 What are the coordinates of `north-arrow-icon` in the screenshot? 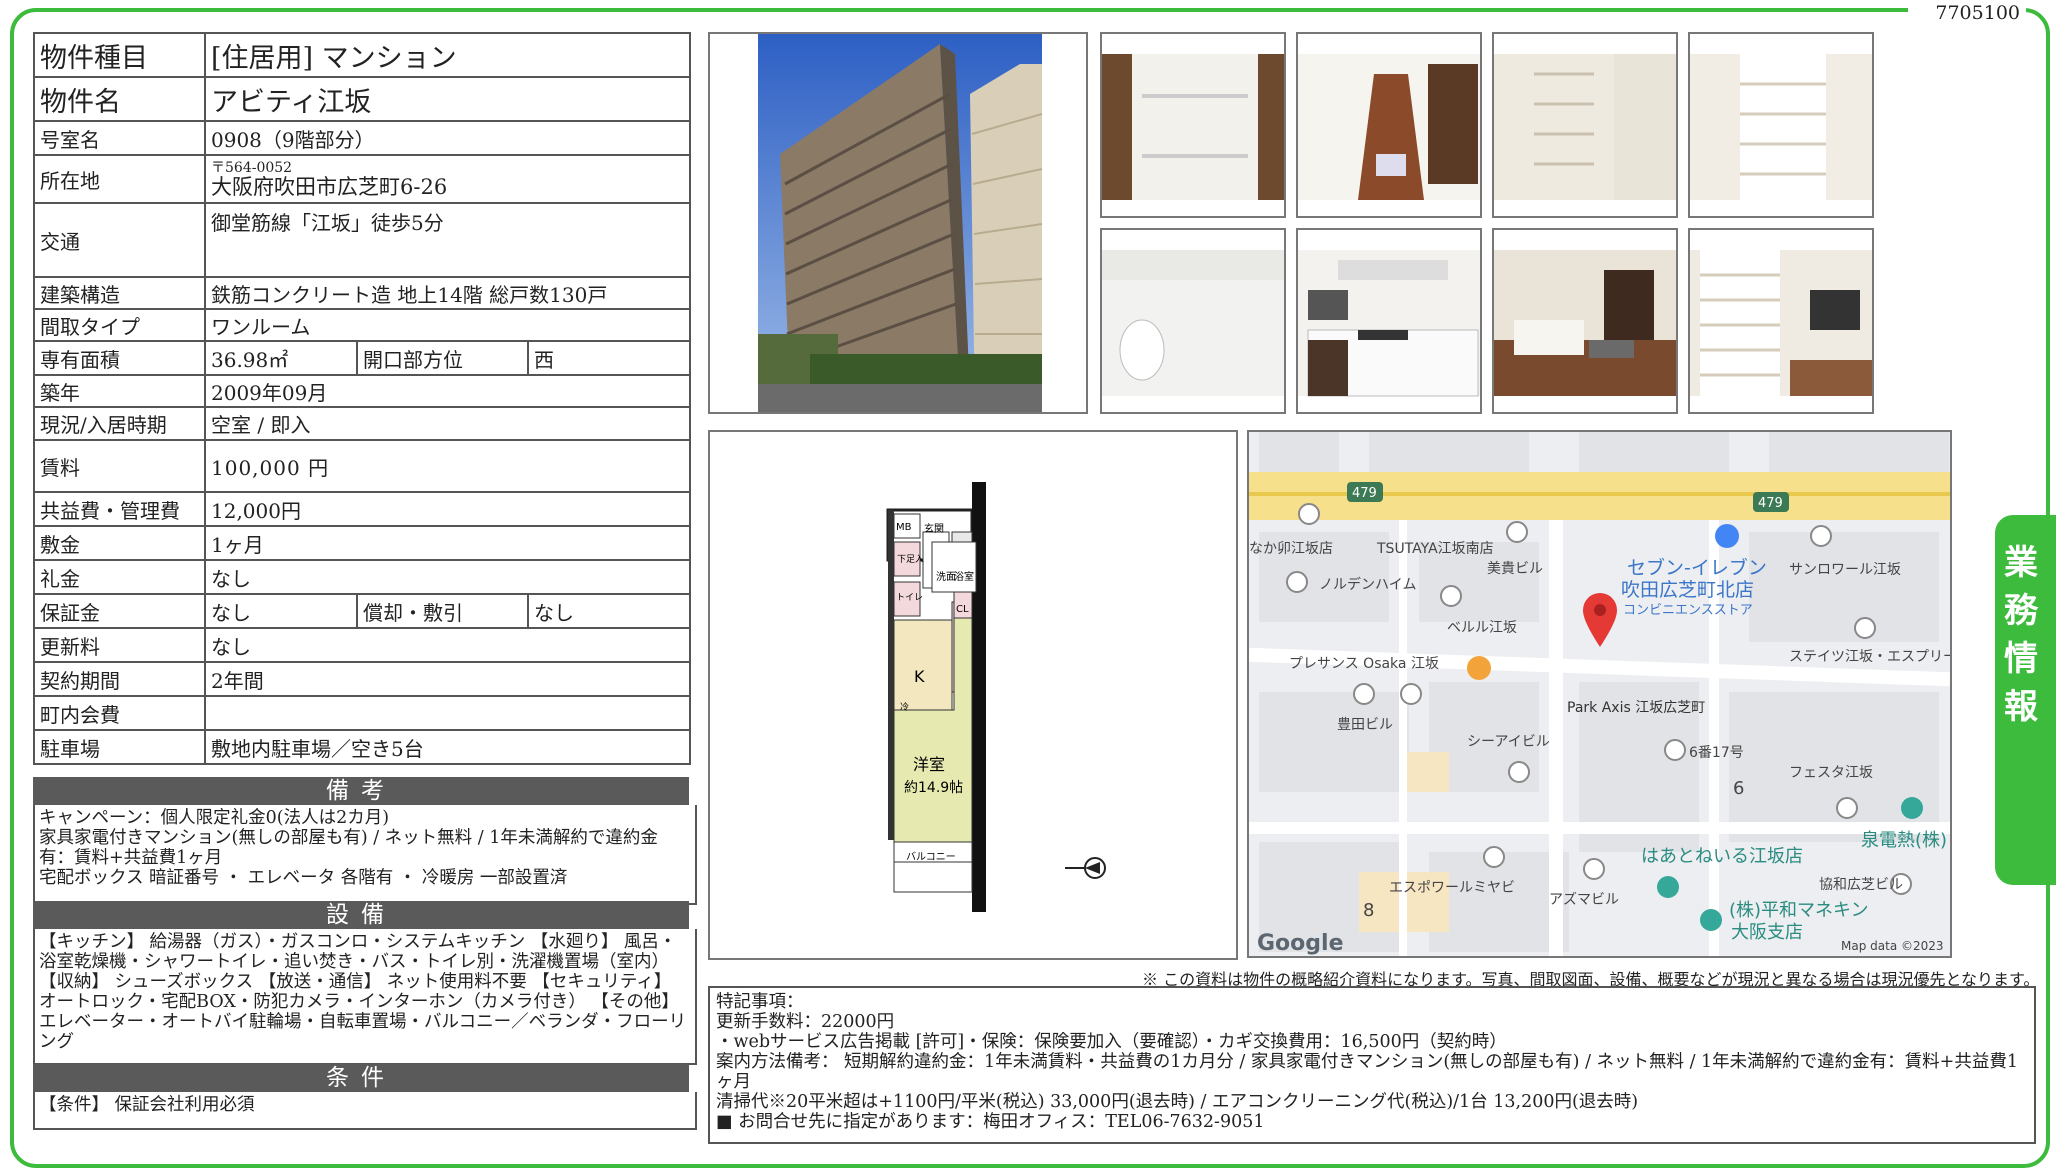 It's located at (1085, 868).